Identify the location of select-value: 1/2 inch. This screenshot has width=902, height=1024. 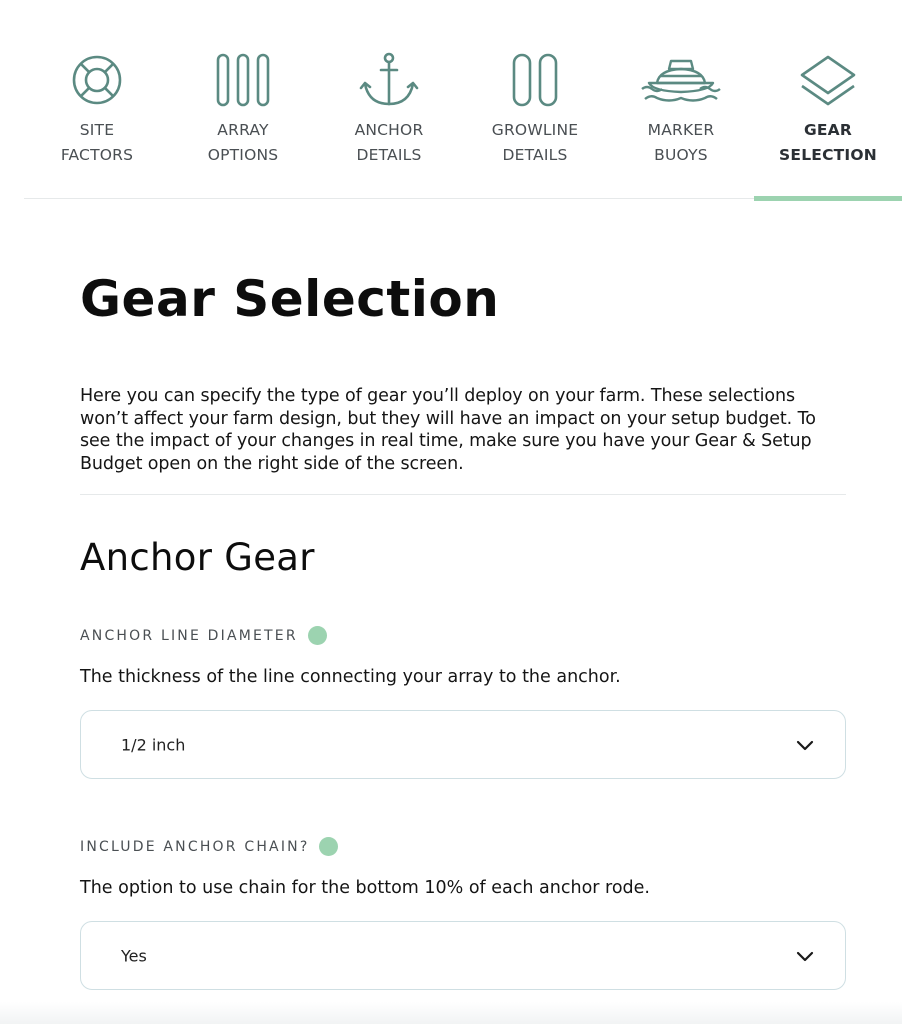
(153, 744).